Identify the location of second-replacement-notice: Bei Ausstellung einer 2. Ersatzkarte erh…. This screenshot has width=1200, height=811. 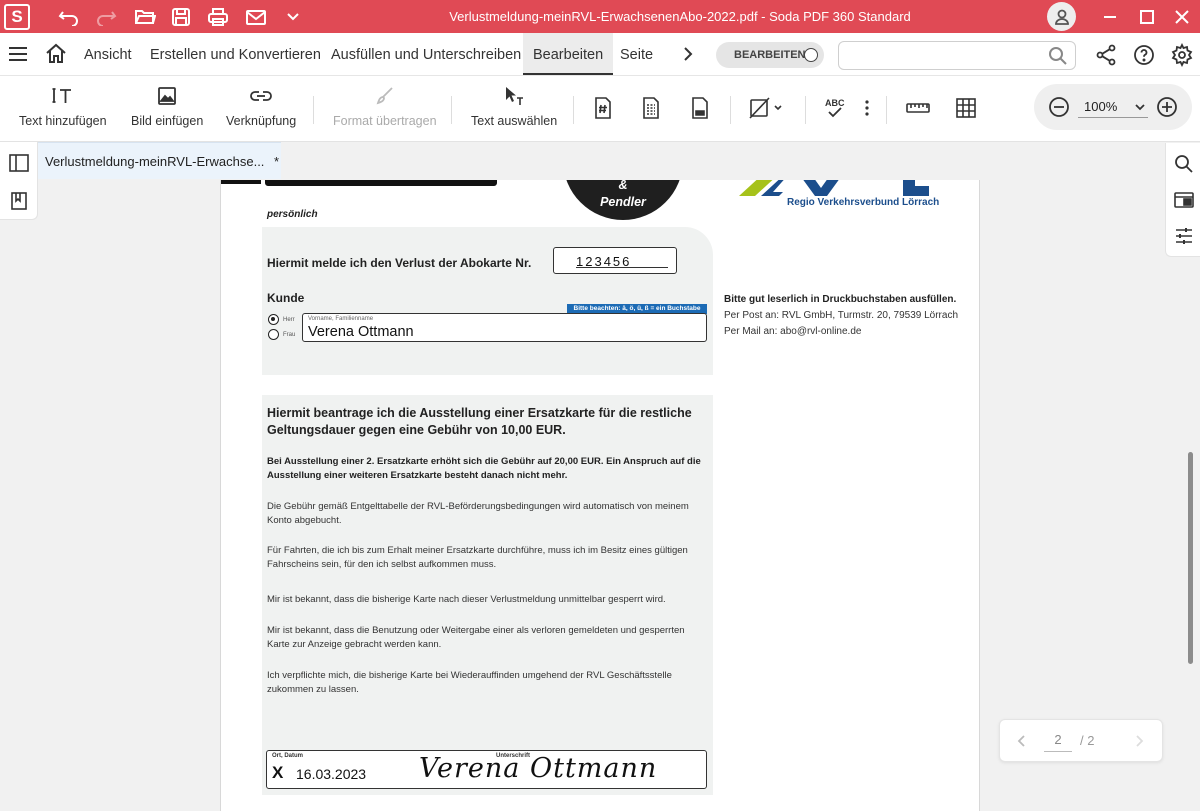
(484, 468).